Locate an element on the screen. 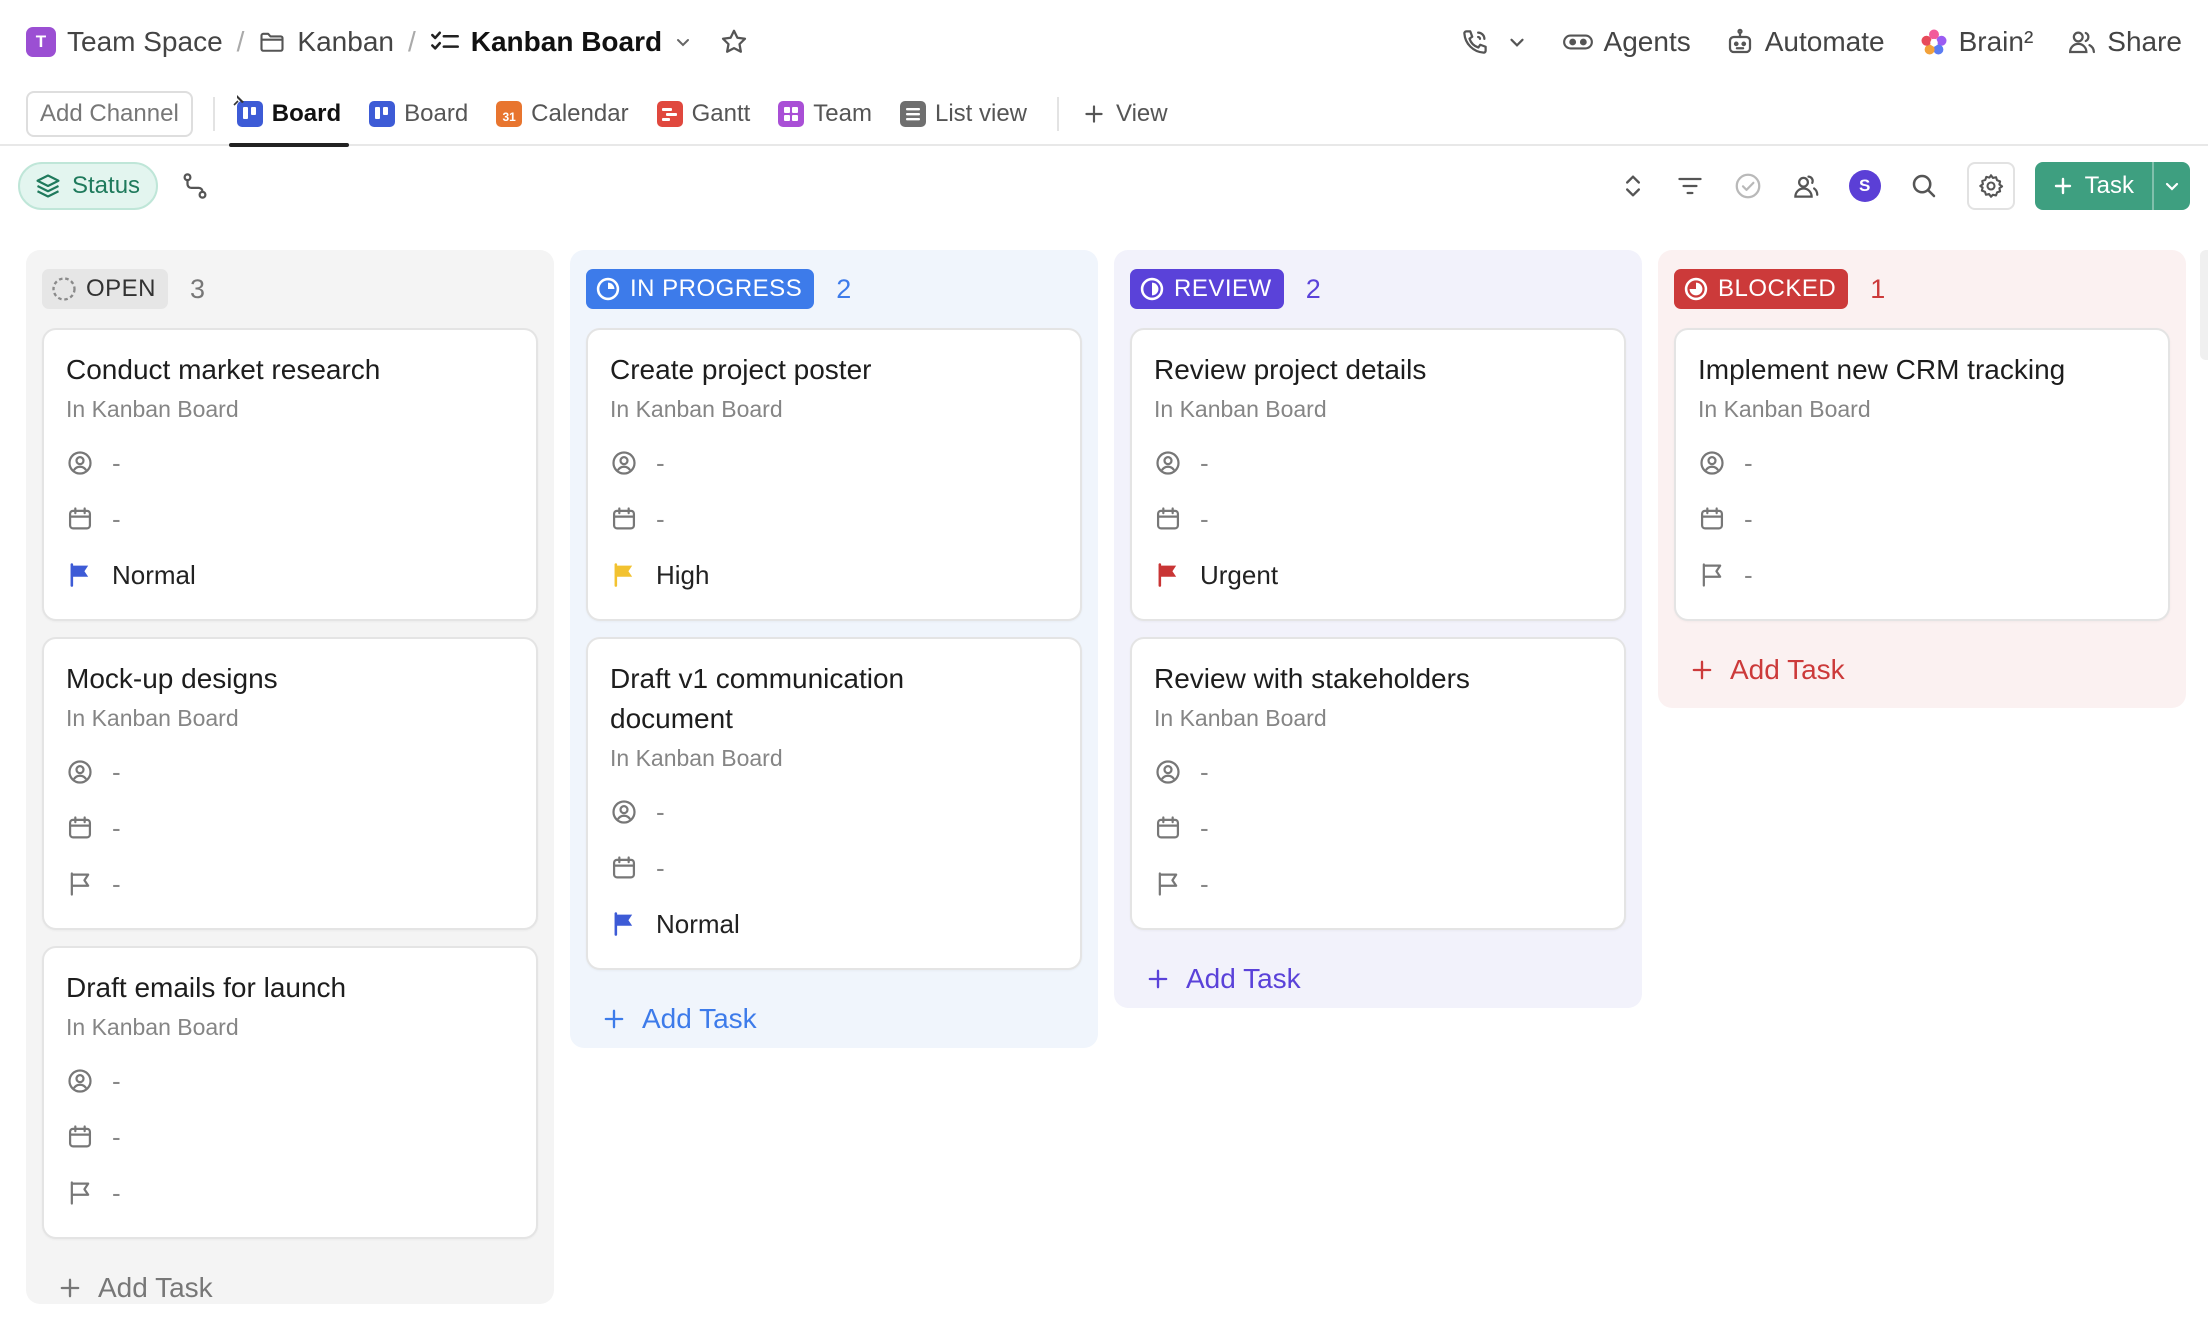 This screenshot has width=2208, height=1334. team-grid-icon is located at coordinates (791, 114).